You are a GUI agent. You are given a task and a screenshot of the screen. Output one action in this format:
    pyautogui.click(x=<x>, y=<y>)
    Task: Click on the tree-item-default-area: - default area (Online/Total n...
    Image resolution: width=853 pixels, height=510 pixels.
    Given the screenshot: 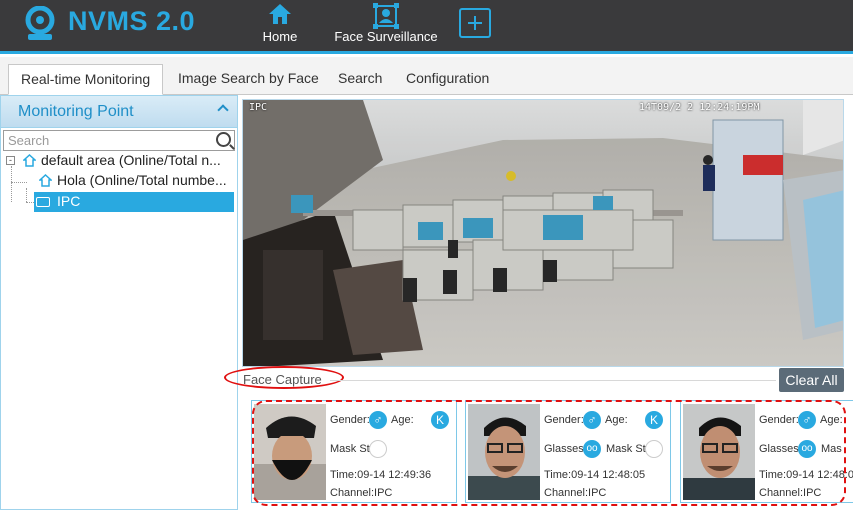 What is the action you would take?
    pyautogui.click(x=120, y=161)
    